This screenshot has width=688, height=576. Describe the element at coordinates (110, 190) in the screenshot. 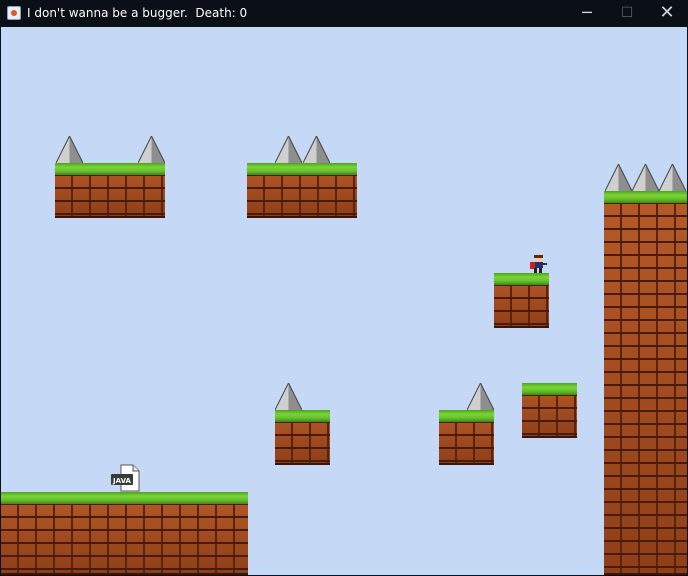

I see `brick-platform-top-left` at that location.